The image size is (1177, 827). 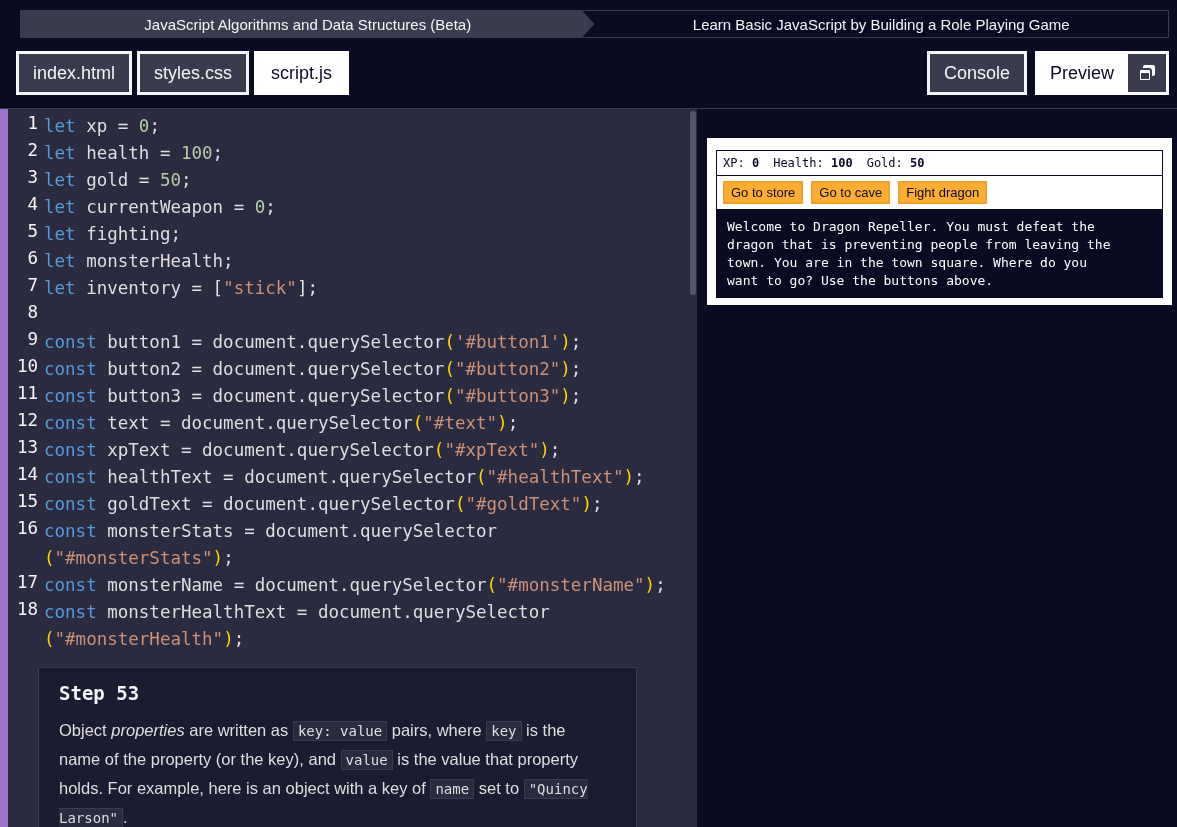 I want to click on line-number: 16, so click(x=26, y=529).